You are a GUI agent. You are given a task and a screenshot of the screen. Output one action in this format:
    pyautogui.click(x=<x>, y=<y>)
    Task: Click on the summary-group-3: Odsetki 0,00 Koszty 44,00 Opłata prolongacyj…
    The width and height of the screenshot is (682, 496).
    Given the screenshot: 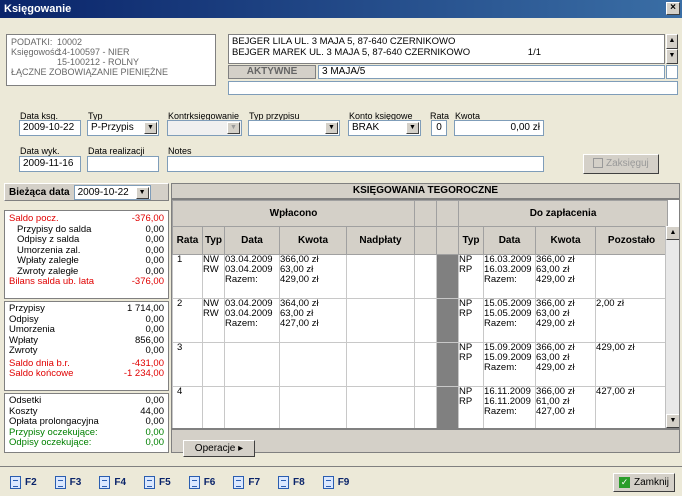 What is the action you would take?
    pyautogui.click(x=86, y=423)
    